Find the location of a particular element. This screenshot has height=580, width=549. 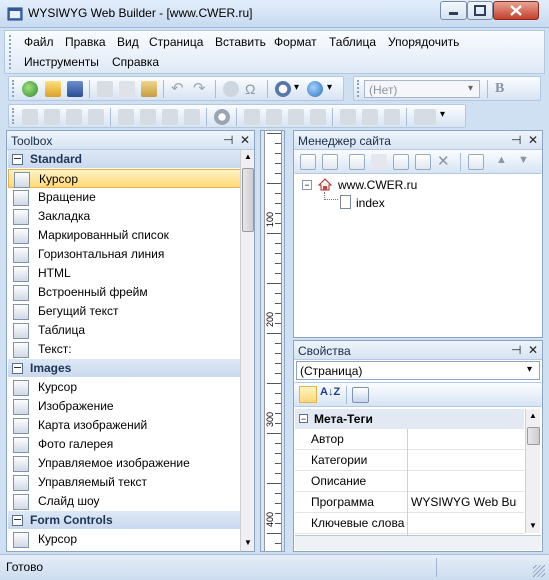

move-up-icon: ▲ is located at coordinates (501, 160).